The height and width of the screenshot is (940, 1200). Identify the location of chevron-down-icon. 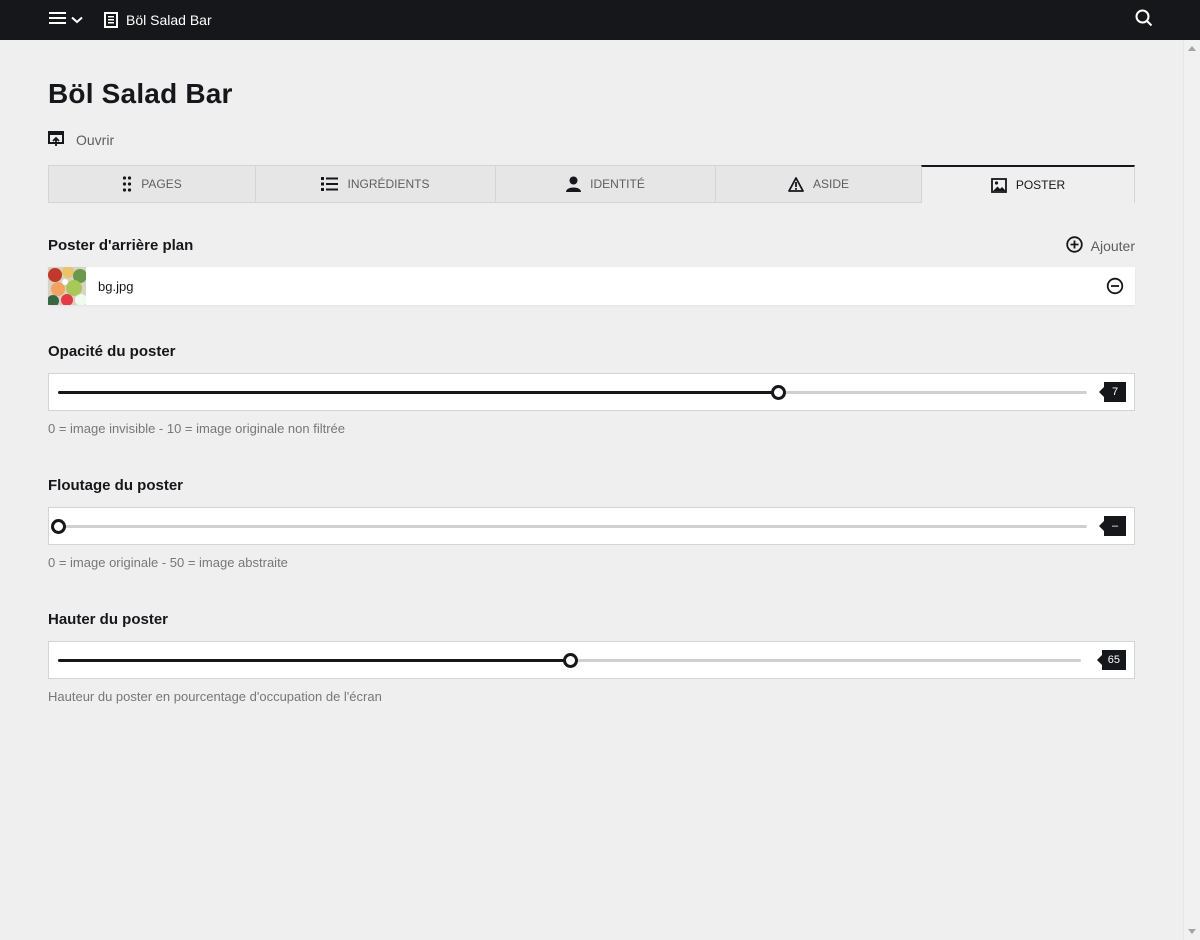
(77, 20).